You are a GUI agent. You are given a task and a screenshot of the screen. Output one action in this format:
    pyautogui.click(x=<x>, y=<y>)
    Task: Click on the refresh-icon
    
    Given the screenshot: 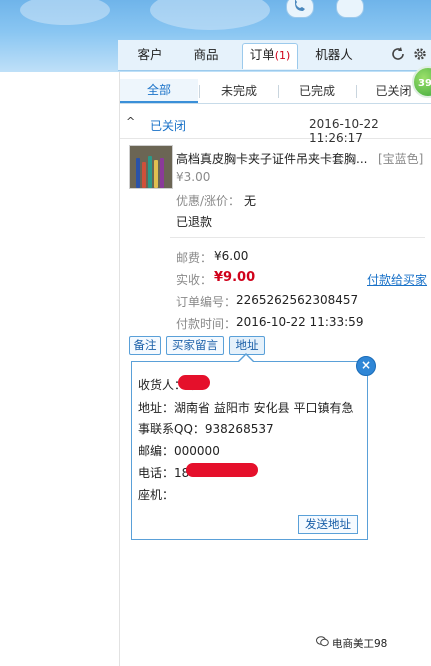 What is the action you would take?
    pyautogui.click(x=398, y=54)
    